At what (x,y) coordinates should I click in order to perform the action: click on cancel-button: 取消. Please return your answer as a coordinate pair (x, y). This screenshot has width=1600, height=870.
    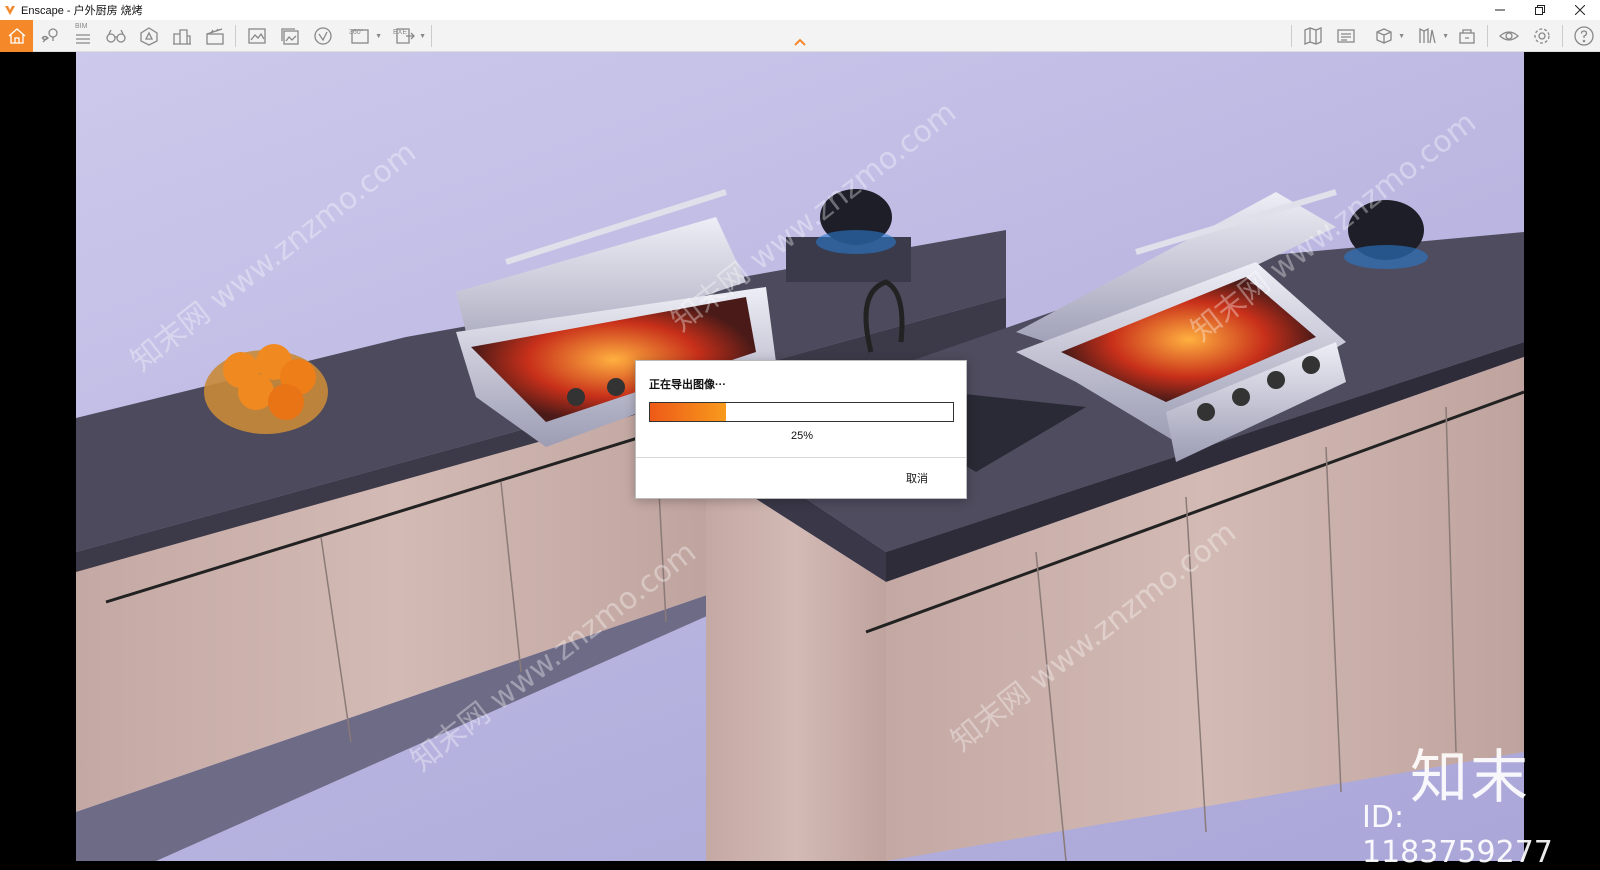
    Looking at the image, I should click on (917, 478).